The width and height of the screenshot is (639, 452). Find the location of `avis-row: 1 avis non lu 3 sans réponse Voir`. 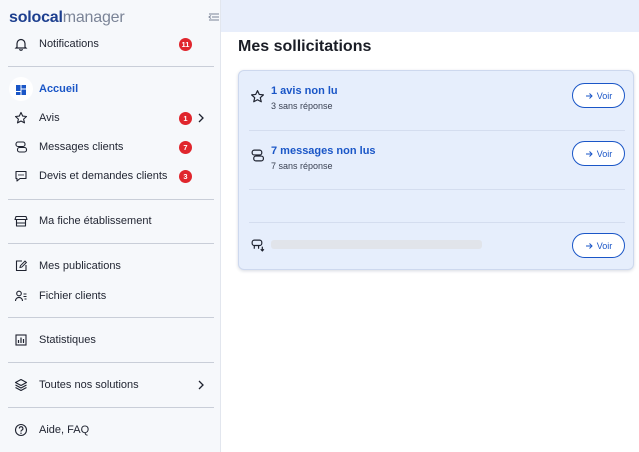

avis-row: 1 avis non lu 3 sans réponse Voir is located at coordinates (437, 101).